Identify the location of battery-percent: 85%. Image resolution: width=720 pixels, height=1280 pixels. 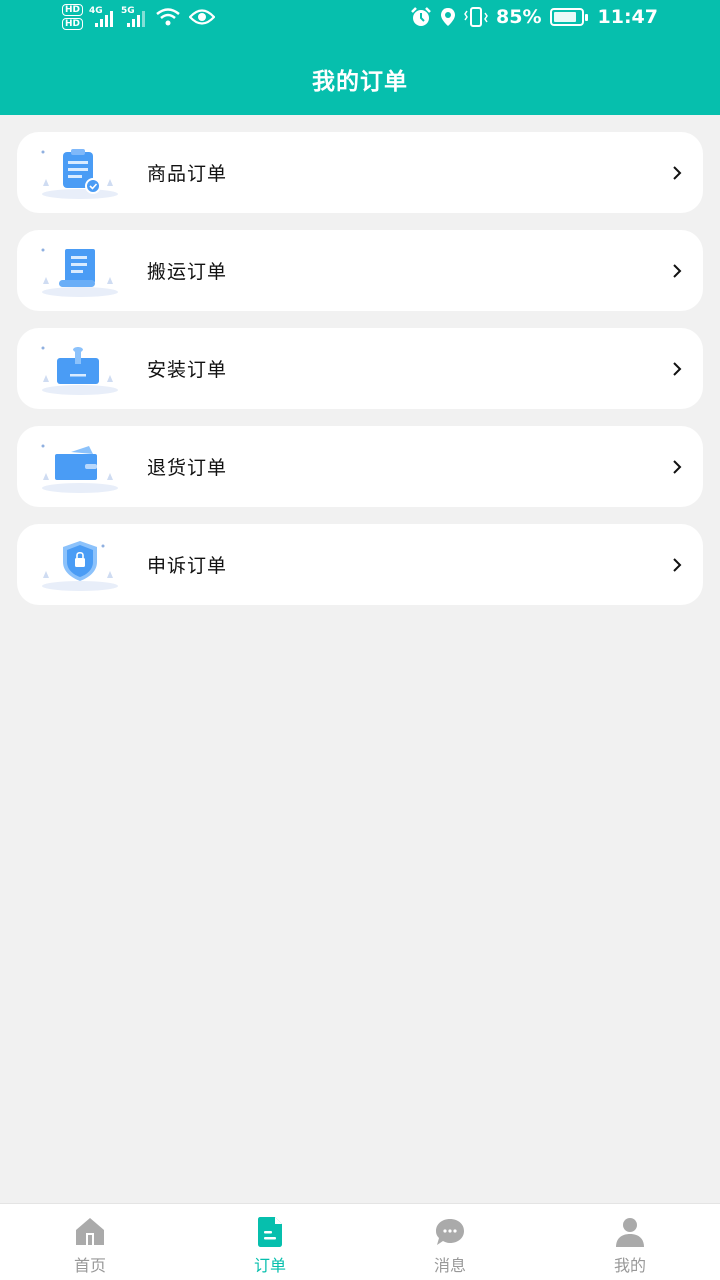
(519, 17).